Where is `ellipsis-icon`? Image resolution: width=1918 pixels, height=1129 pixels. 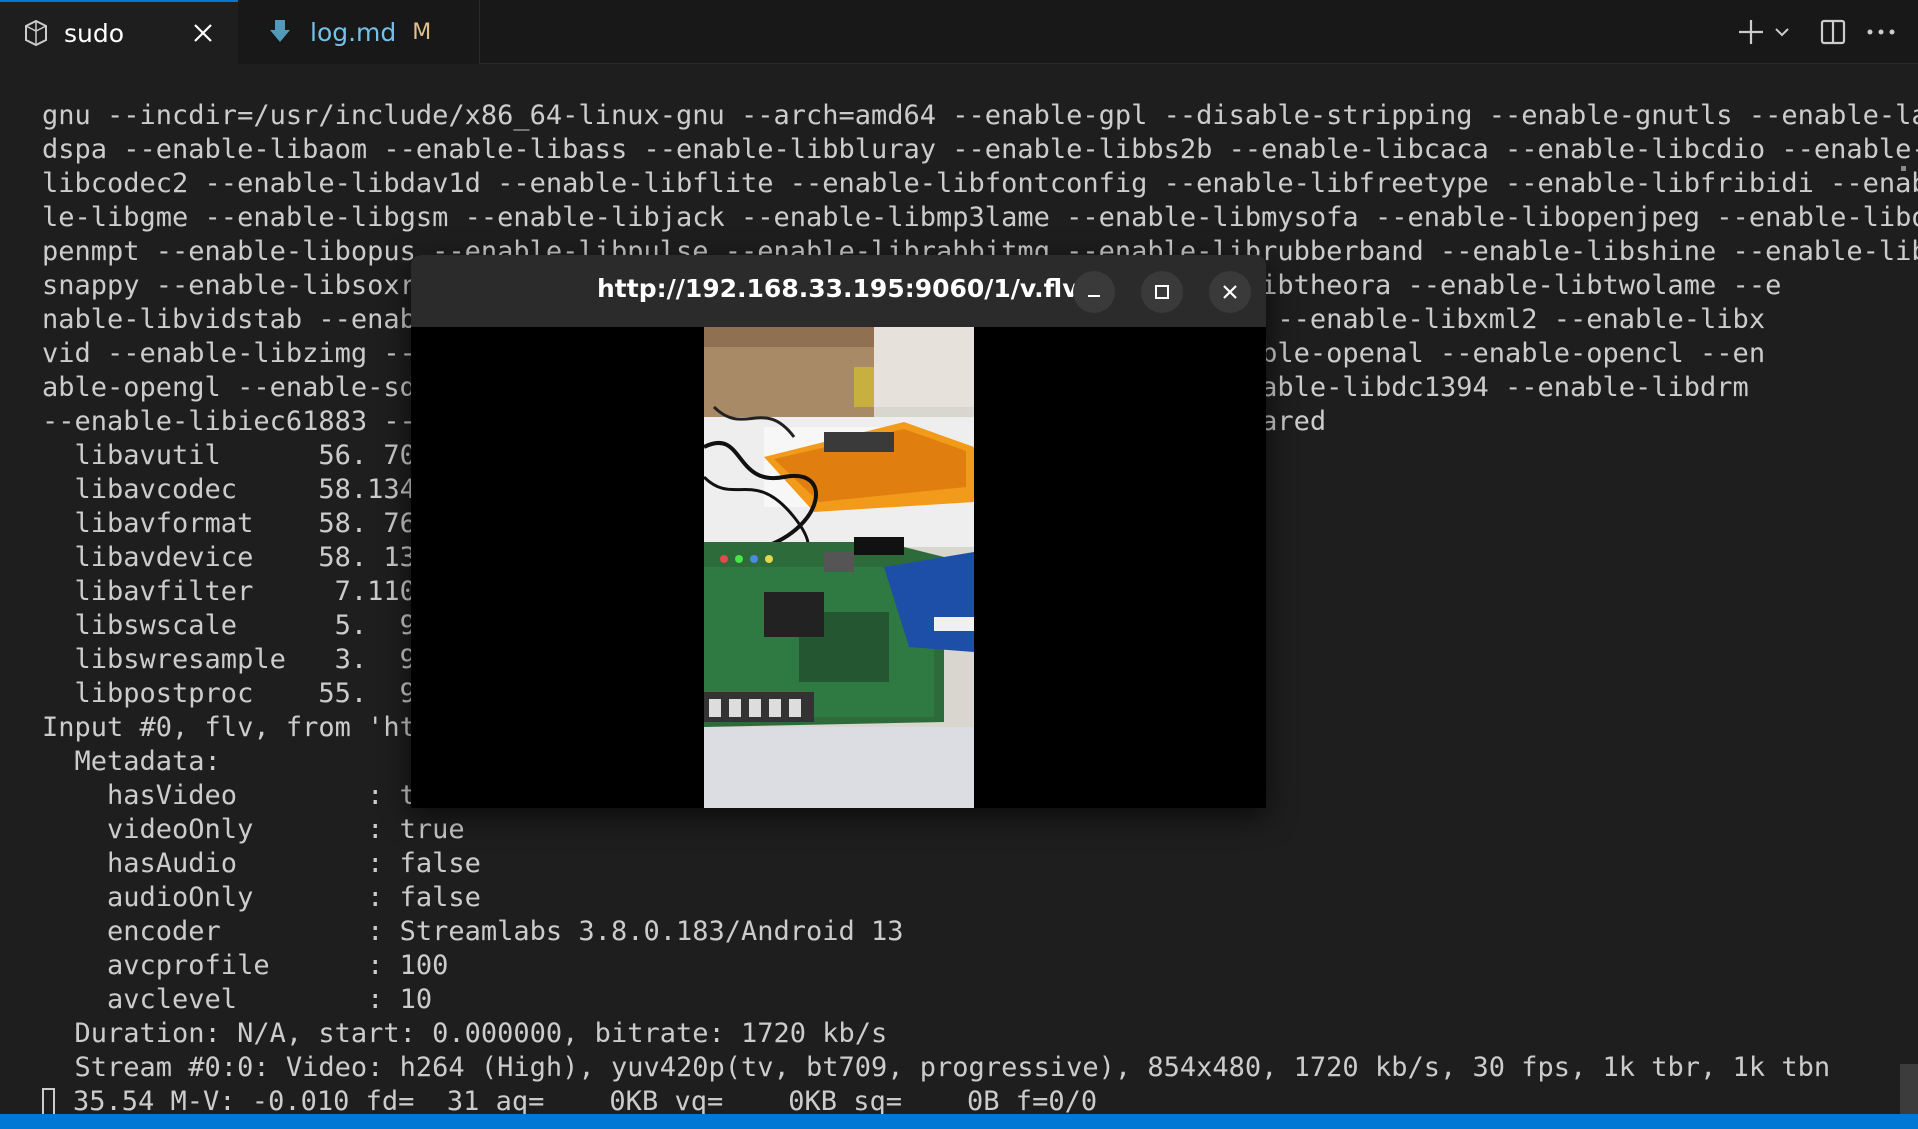 ellipsis-icon is located at coordinates (1881, 32).